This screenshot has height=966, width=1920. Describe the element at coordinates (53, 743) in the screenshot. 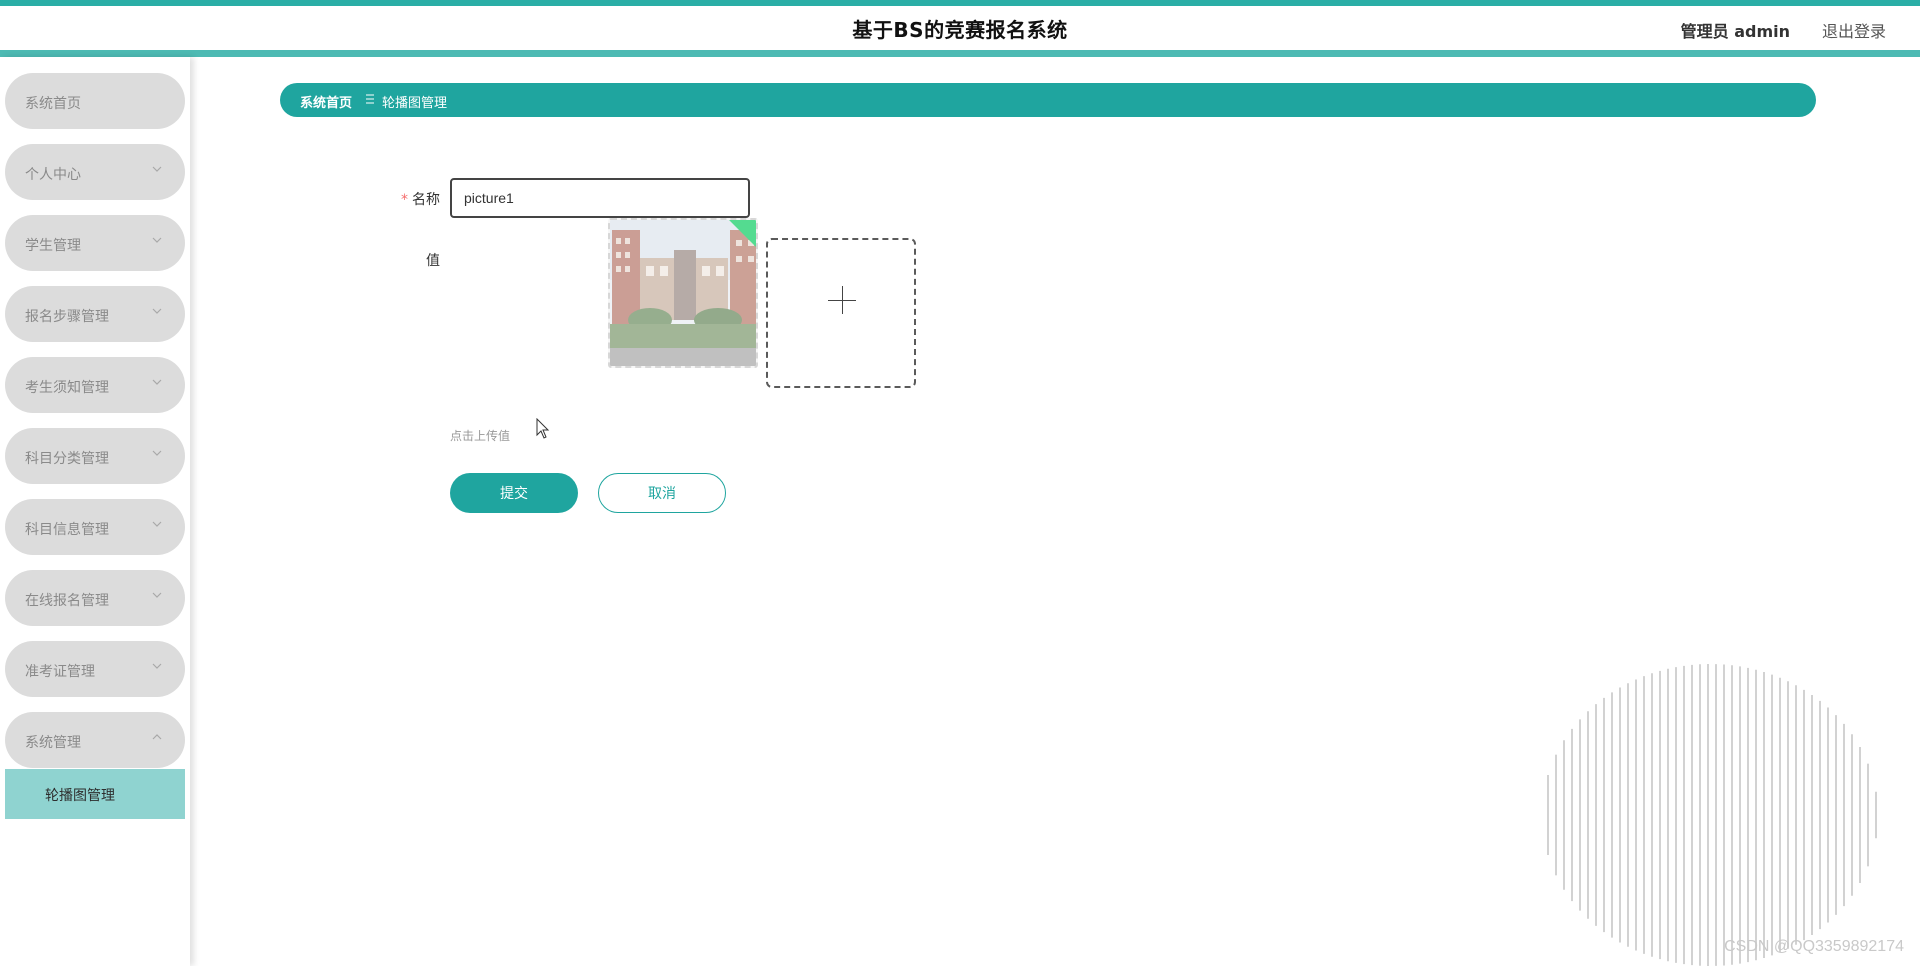

I see `sidebar-item-label: 系统管理` at that location.